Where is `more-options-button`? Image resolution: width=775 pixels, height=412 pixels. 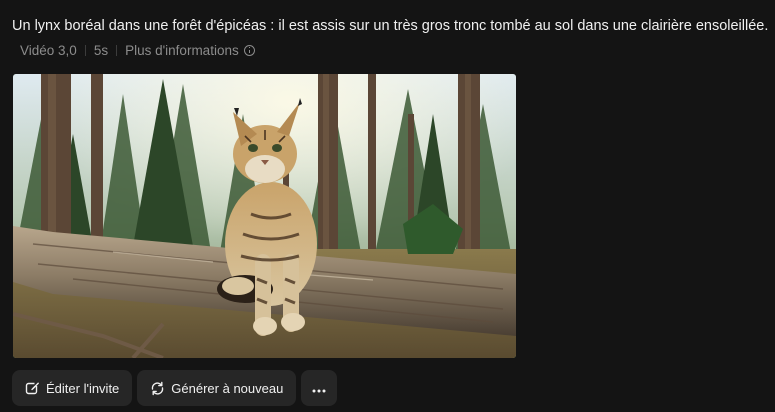
more-options-button is located at coordinates (319, 388).